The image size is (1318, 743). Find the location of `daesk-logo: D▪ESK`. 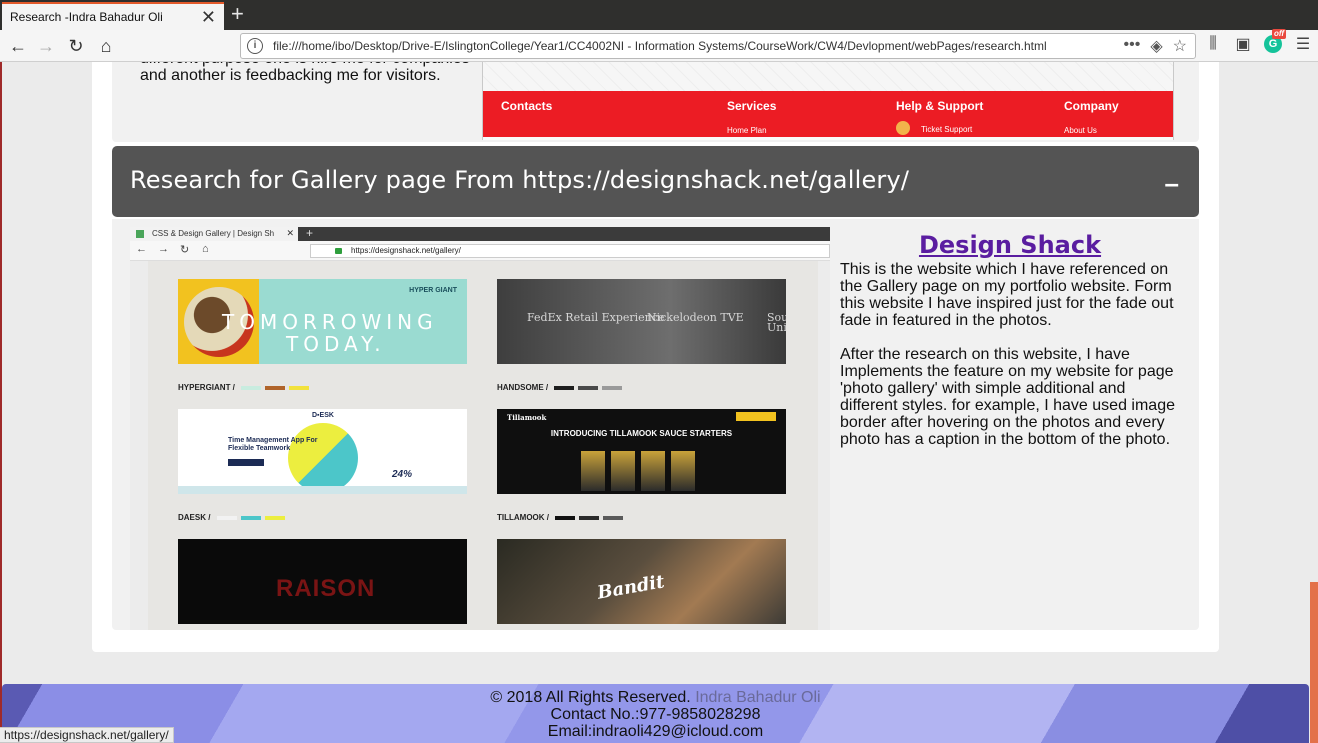

daesk-logo: D▪ESK is located at coordinates (323, 415).